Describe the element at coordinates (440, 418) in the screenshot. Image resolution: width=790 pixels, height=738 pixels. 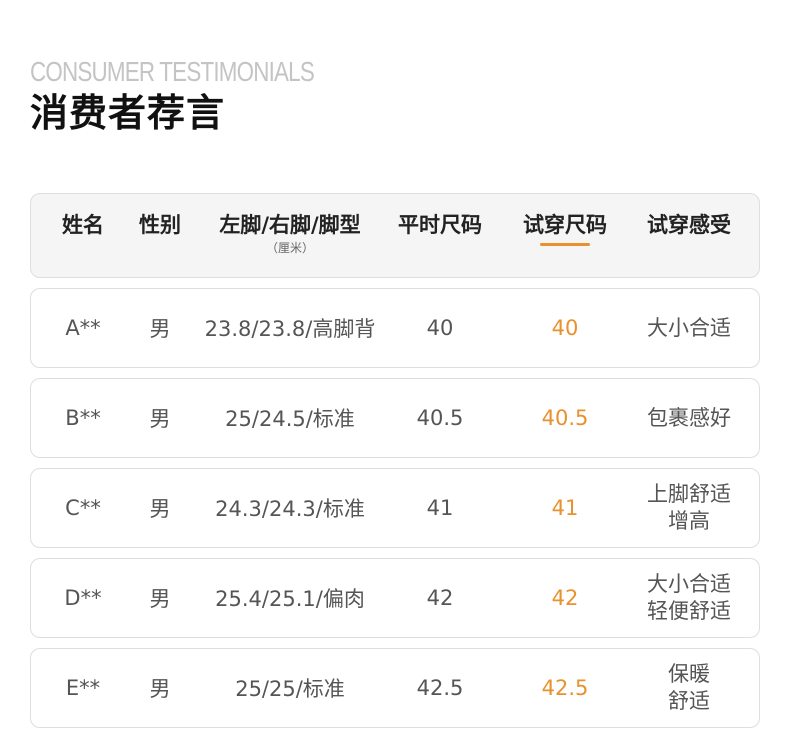
I see `row-usual-size: 40.5` at that location.